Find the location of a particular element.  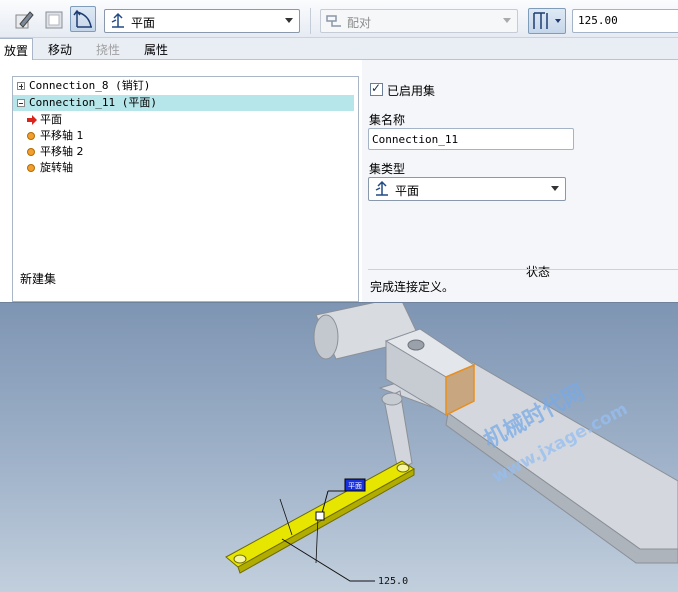

set-type-label: 集类型 is located at coordinates (387, 169).